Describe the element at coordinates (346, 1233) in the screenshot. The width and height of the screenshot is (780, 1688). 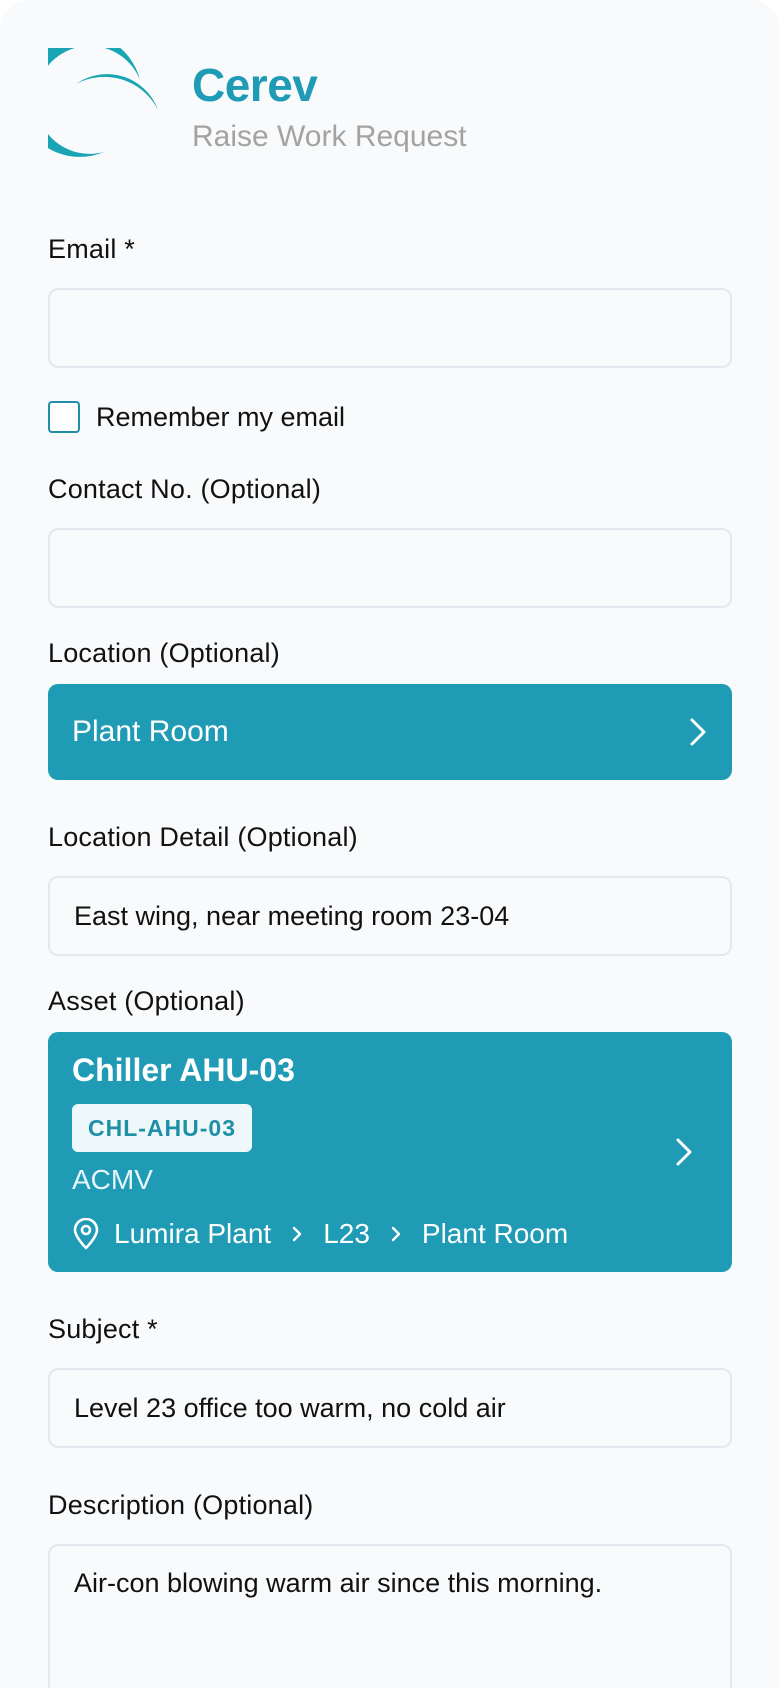
I see `asset-path-level: L23` at that location.